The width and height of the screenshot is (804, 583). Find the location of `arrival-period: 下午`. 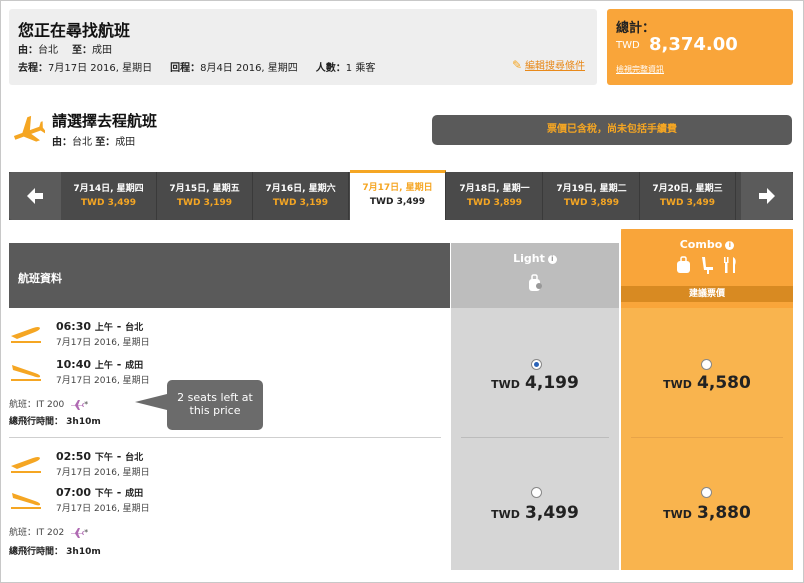

arrival-period: 下午 is located at coordinates (103, 494).